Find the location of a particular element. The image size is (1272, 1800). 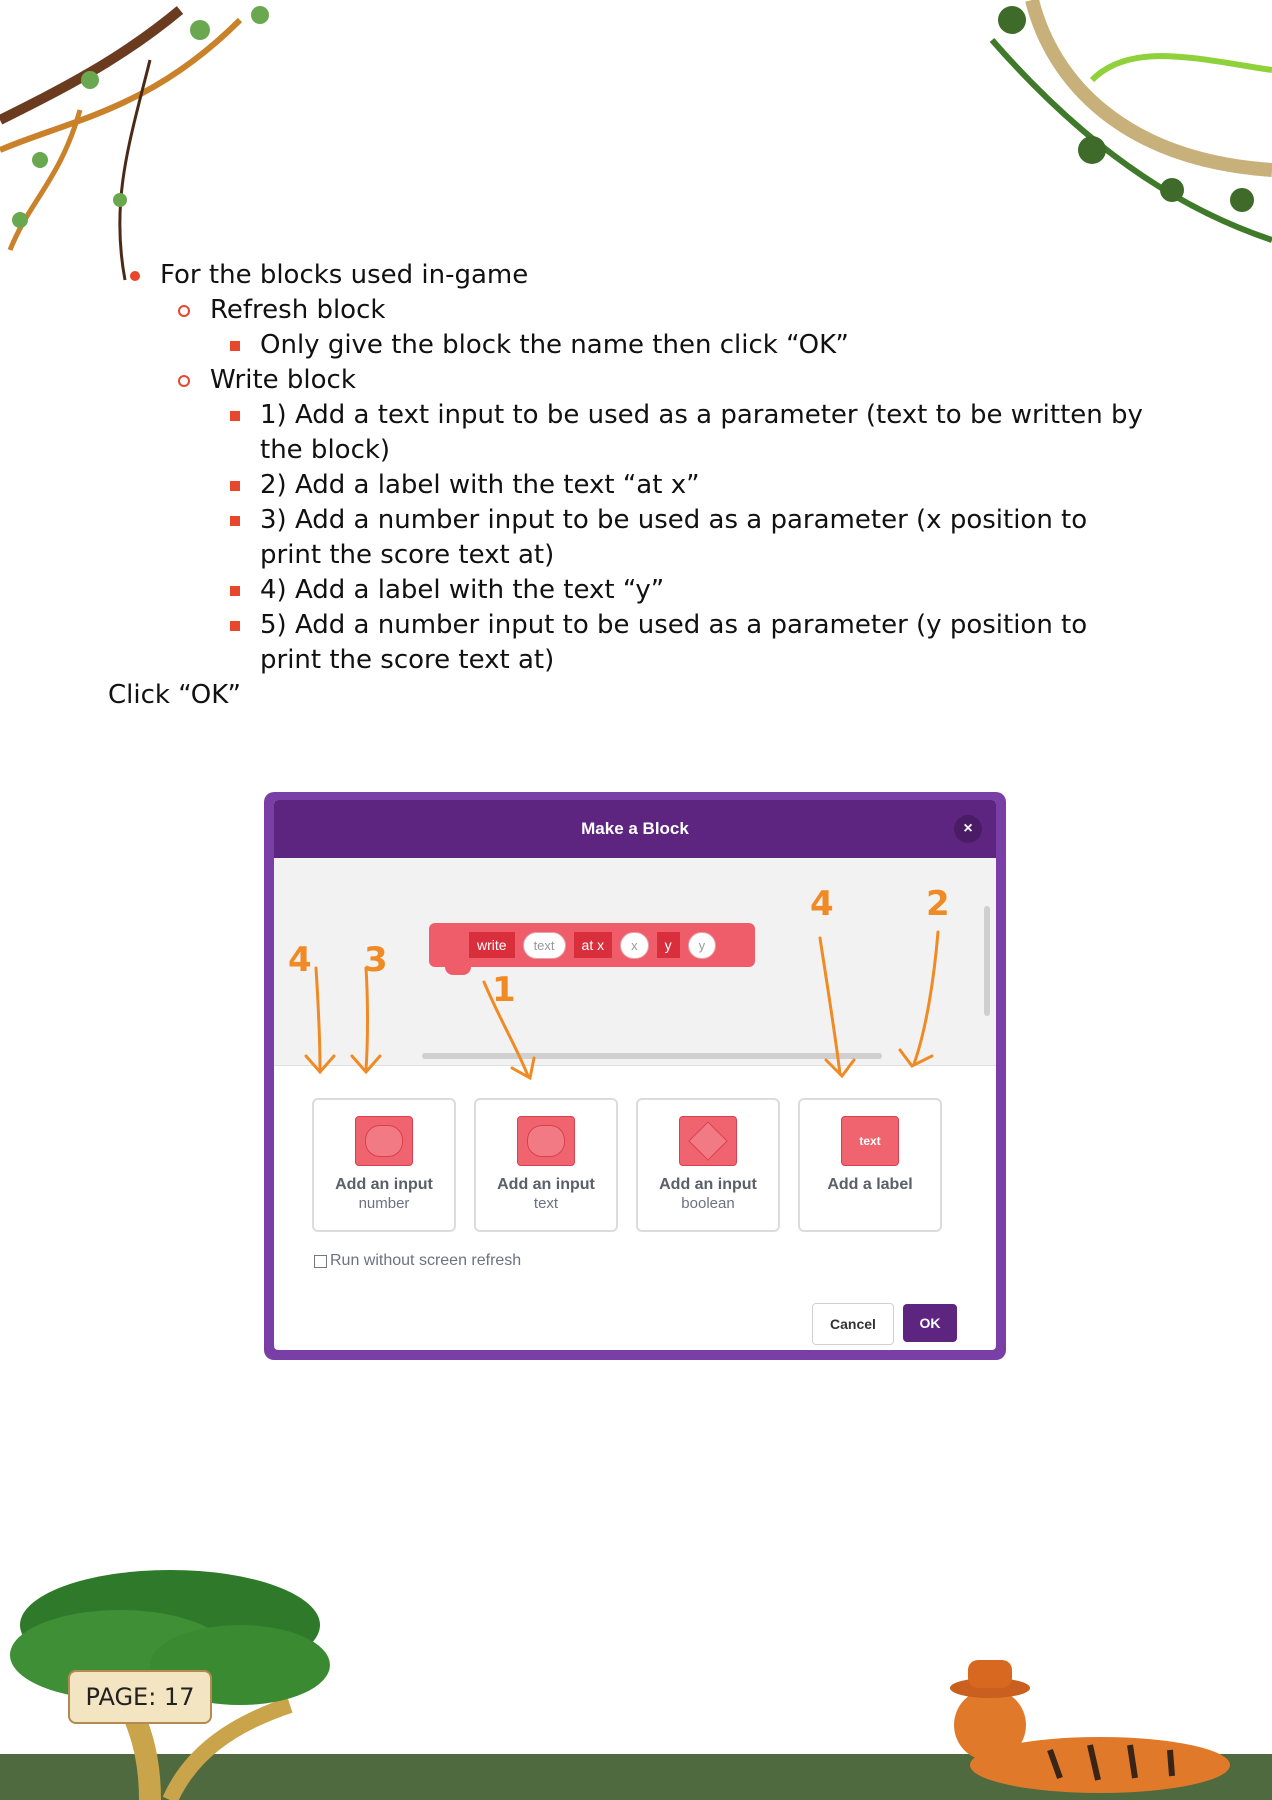

bullet-text: For the blocks used in-game is located at coordinates (344, 275).